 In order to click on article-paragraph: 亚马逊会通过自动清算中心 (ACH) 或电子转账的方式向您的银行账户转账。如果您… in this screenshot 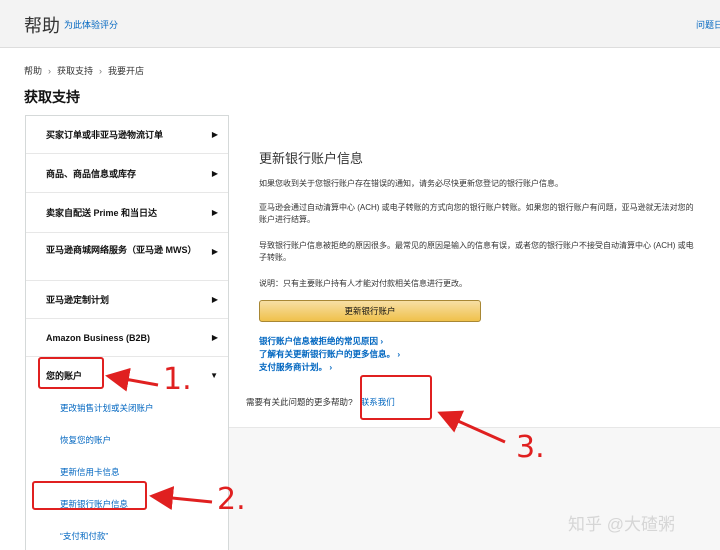, I will do `click(476, 213)`.